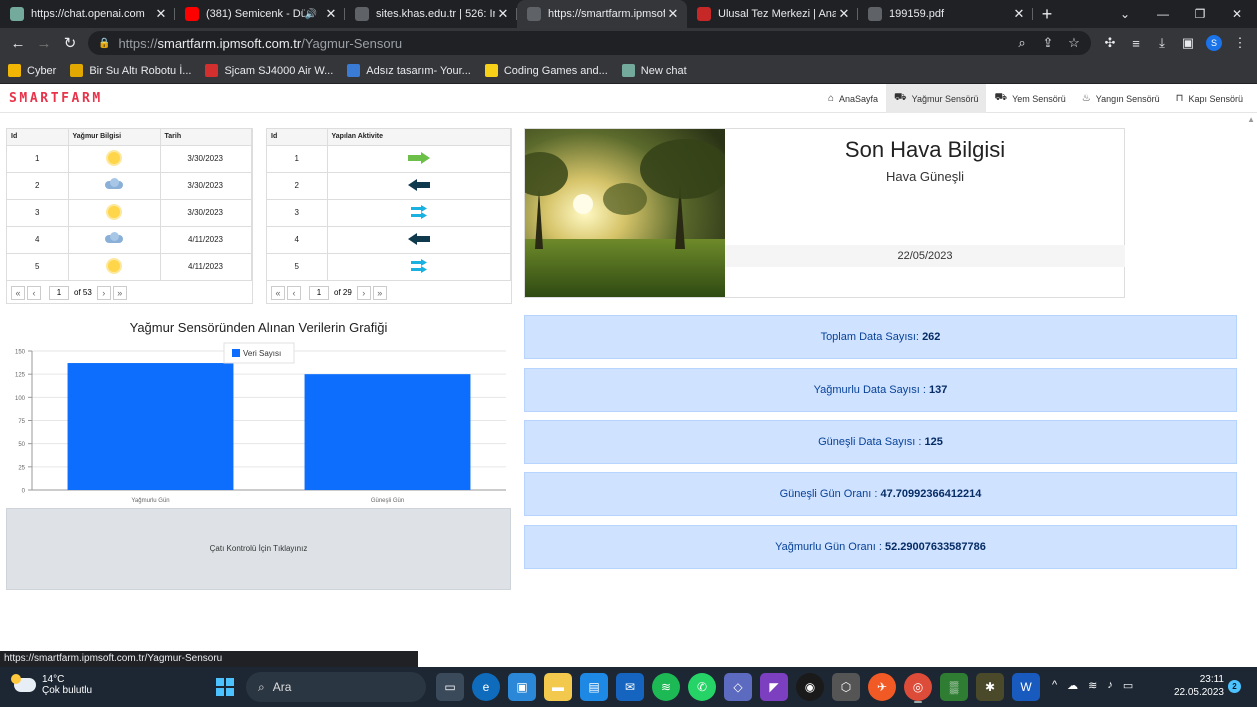 This screenshot has height=707, width=1257. I want to click on onedrive-icon: ☁, so click(1072, 685).